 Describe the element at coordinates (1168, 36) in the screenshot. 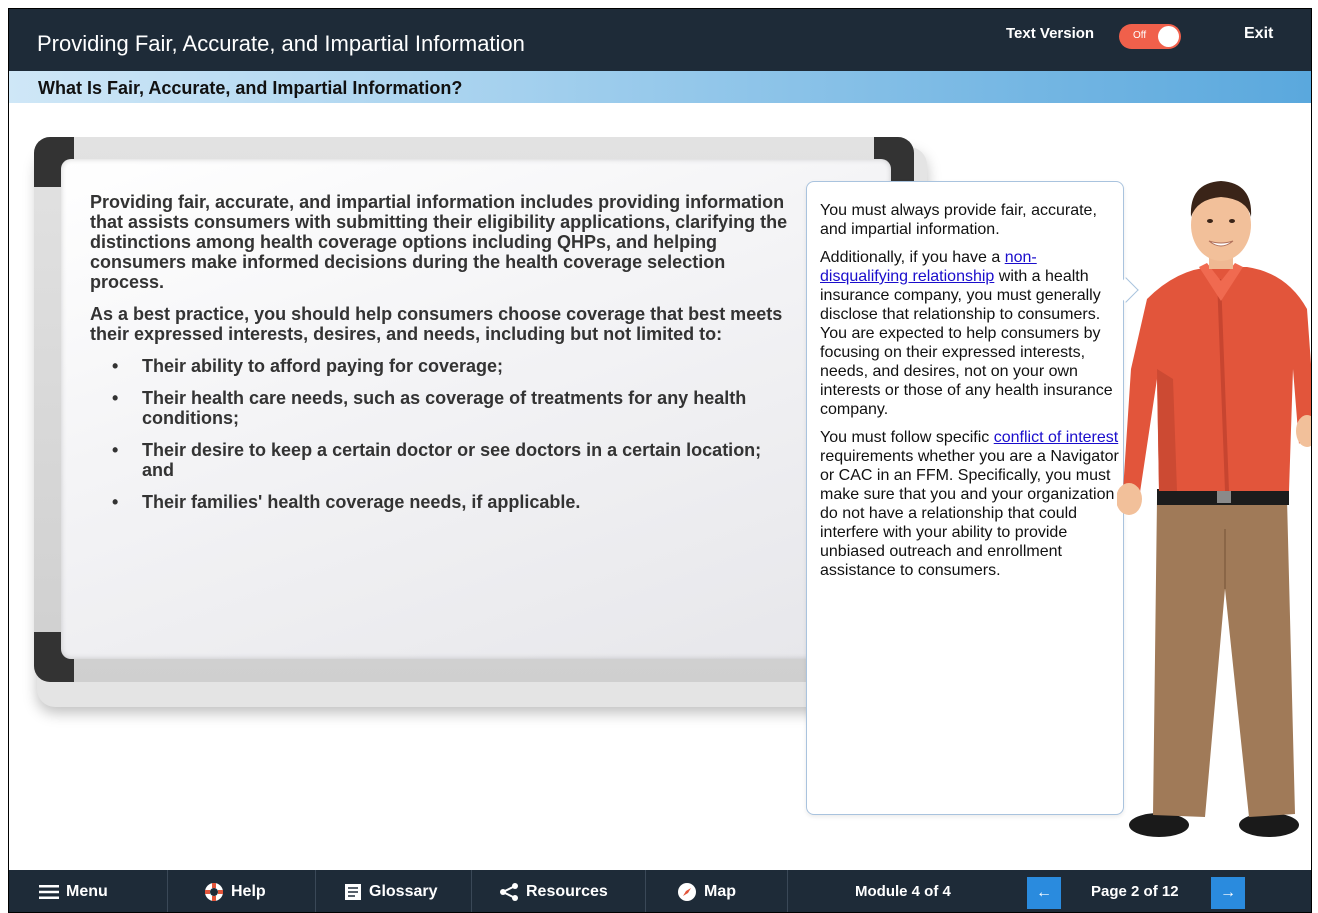

I see `toggle-knob` at that location.